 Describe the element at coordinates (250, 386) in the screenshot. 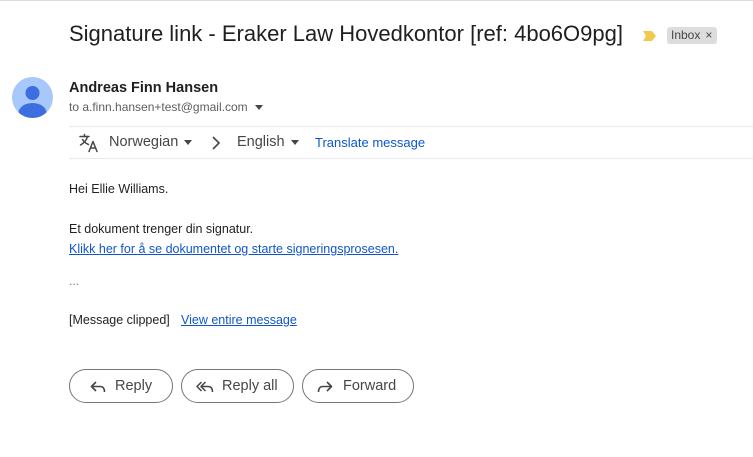

I see `reply-all-label: Reply all` at that location.